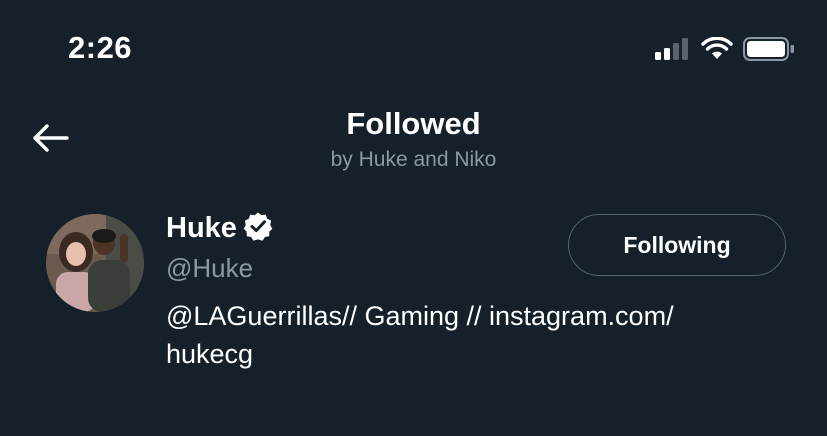 The height and width of the screenshot is (436, 827). What do you see at coordinates (201, 228) in the screenshot?
I see `display-name: Huke` at bounding box center [201, 228].